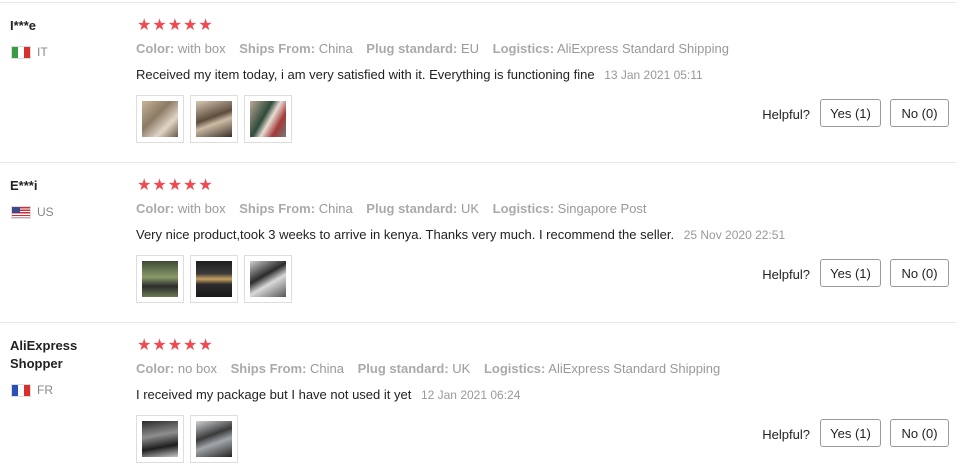 The image size is (968, 473). What do you see at coordinates (23, 25) in the screenshot?
I see `reviewer-name: I***e` at bounding box center [23, 25].